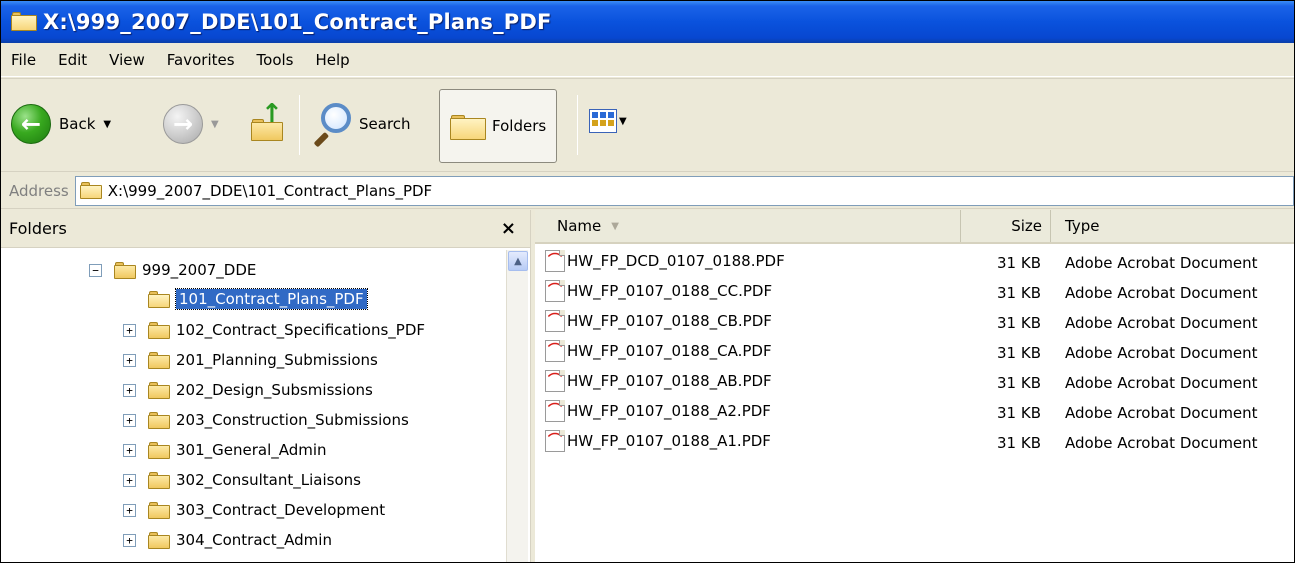  I want to click on file-name: HW_FP_0107_0188_CB.PDF, so click(669, 321).